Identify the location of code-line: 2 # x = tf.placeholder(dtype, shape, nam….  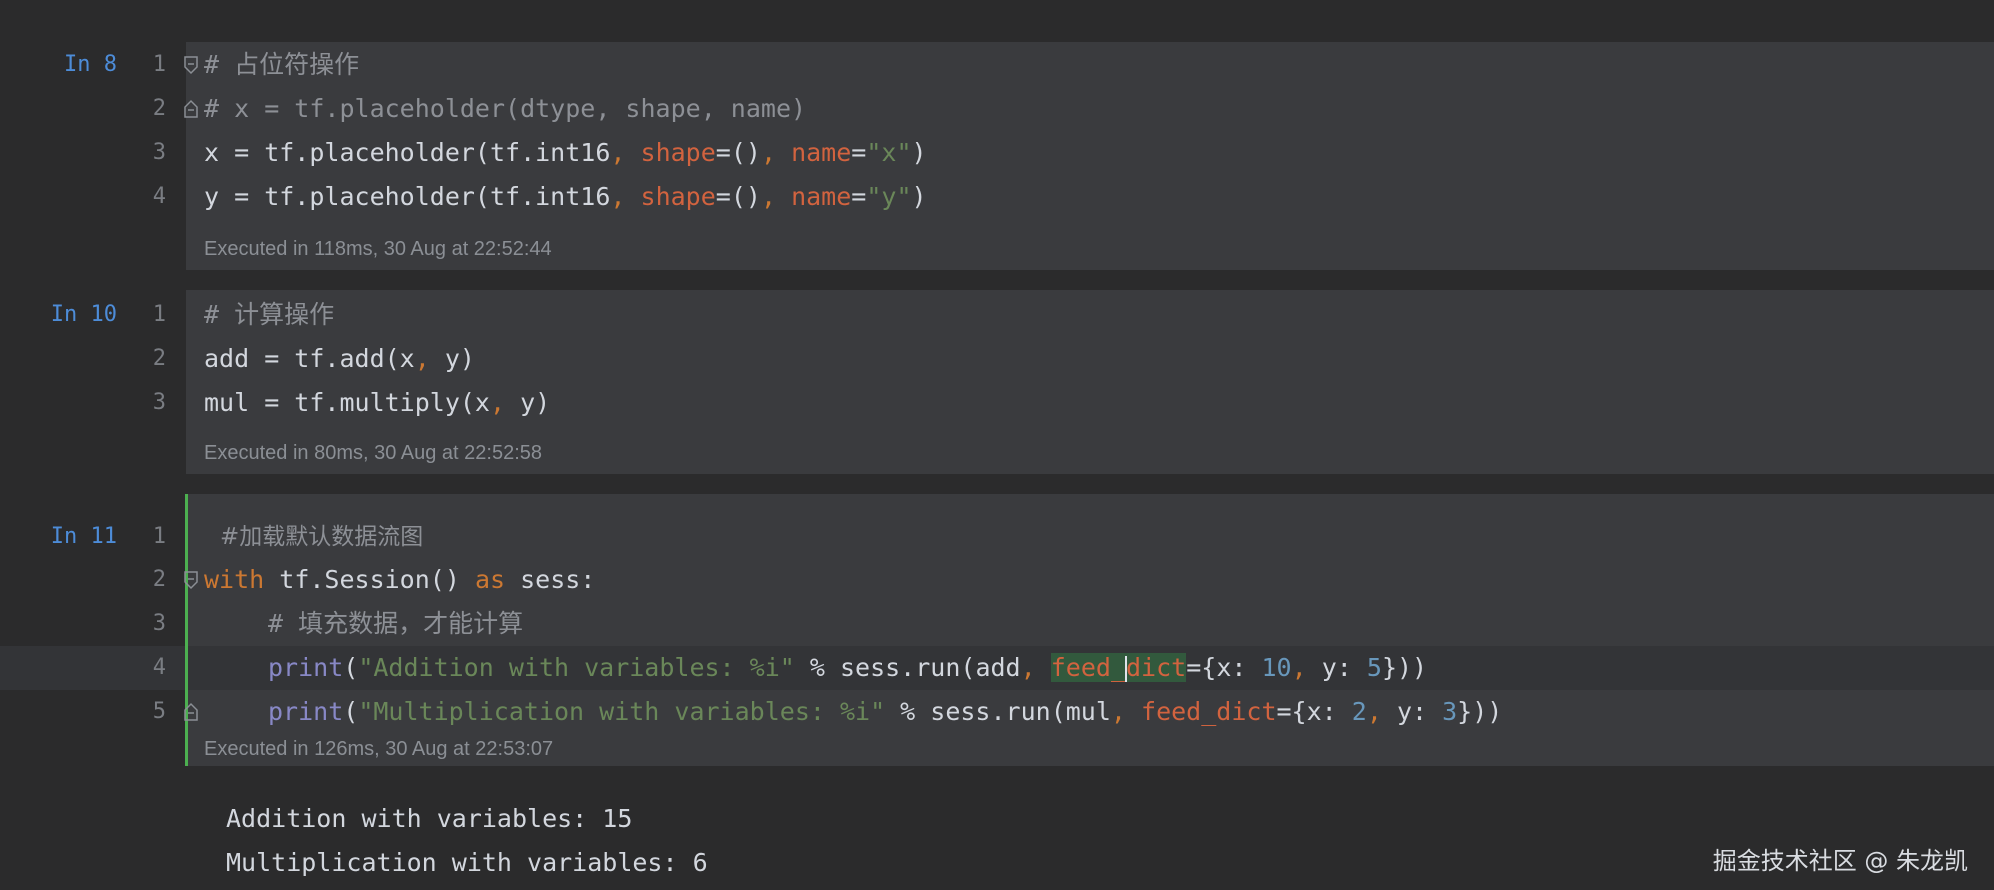
(997, 109).